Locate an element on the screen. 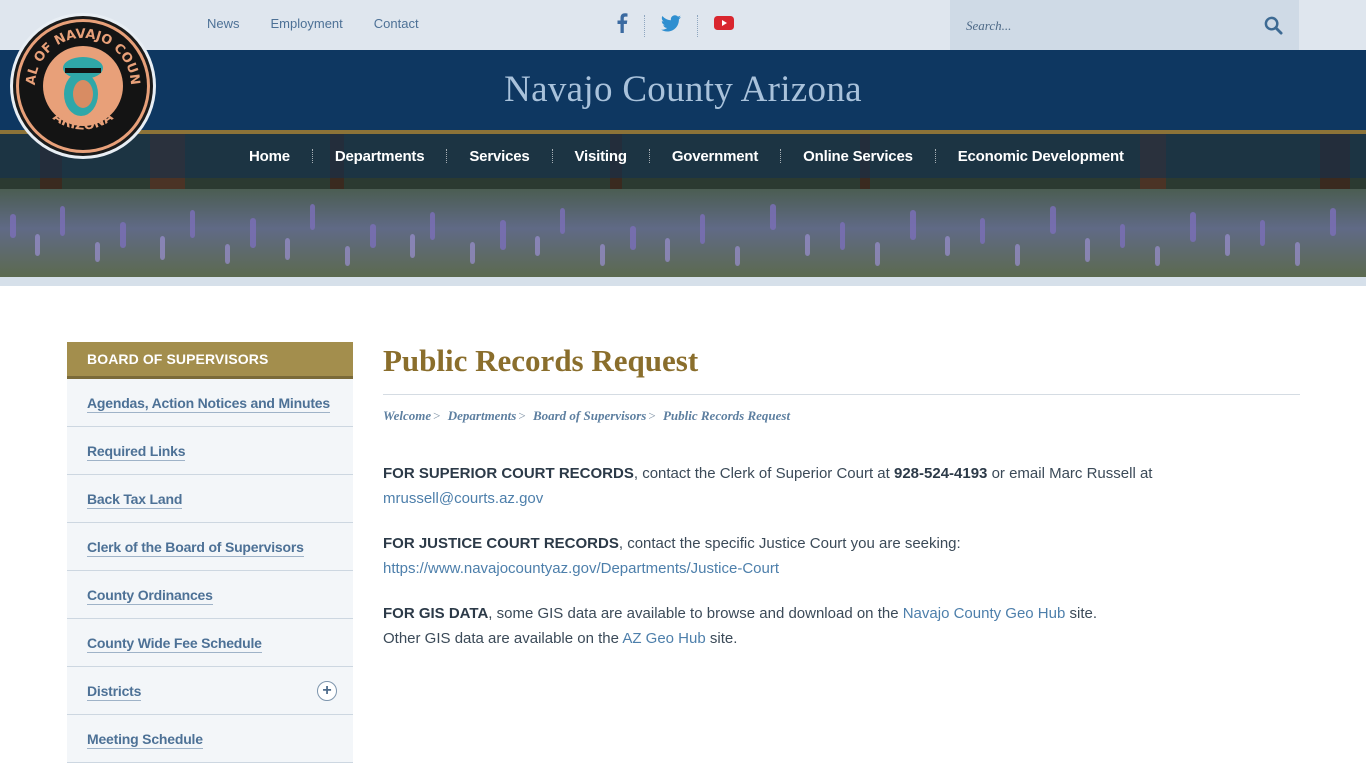 This screenshot has width=1366, height=768. sidebar-item-label: Back Tax Land is located at coordinates (134, 500).